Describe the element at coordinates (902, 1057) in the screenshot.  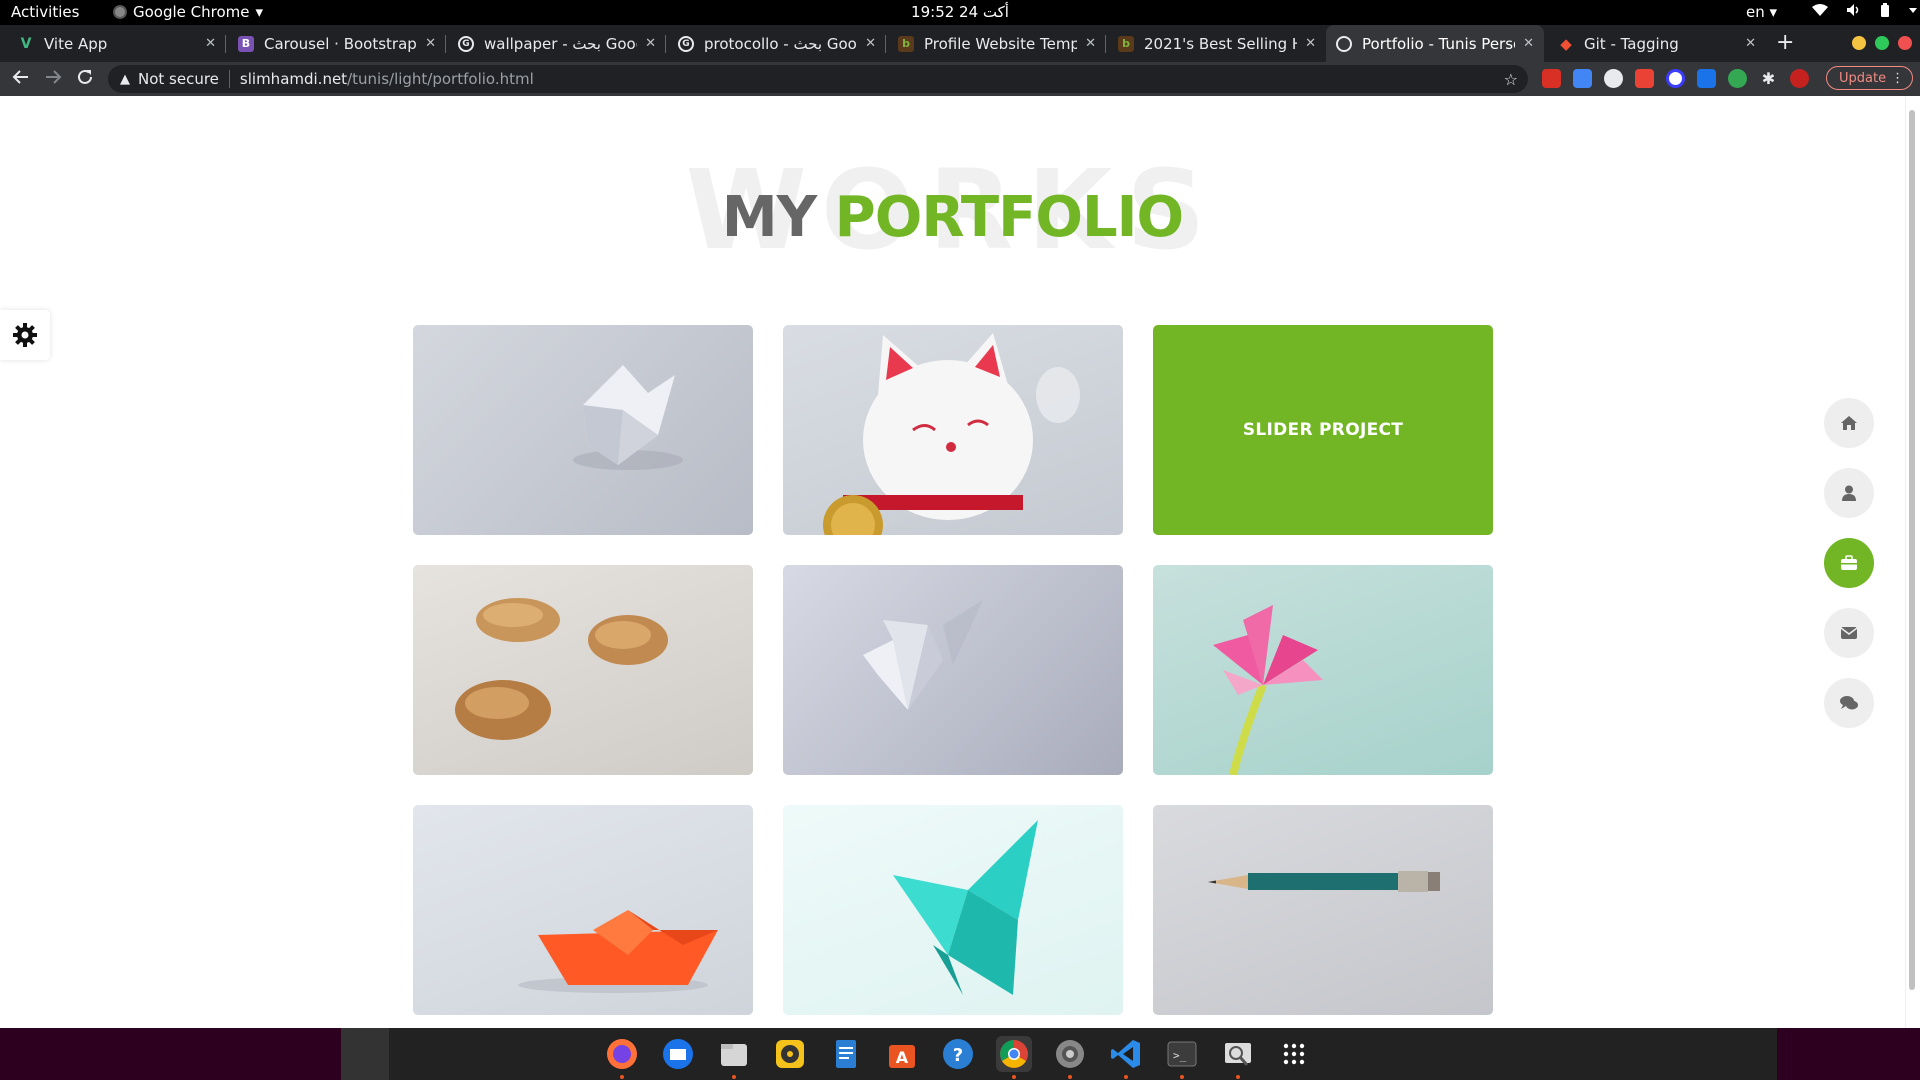
I see `svg-text: A` at that location.